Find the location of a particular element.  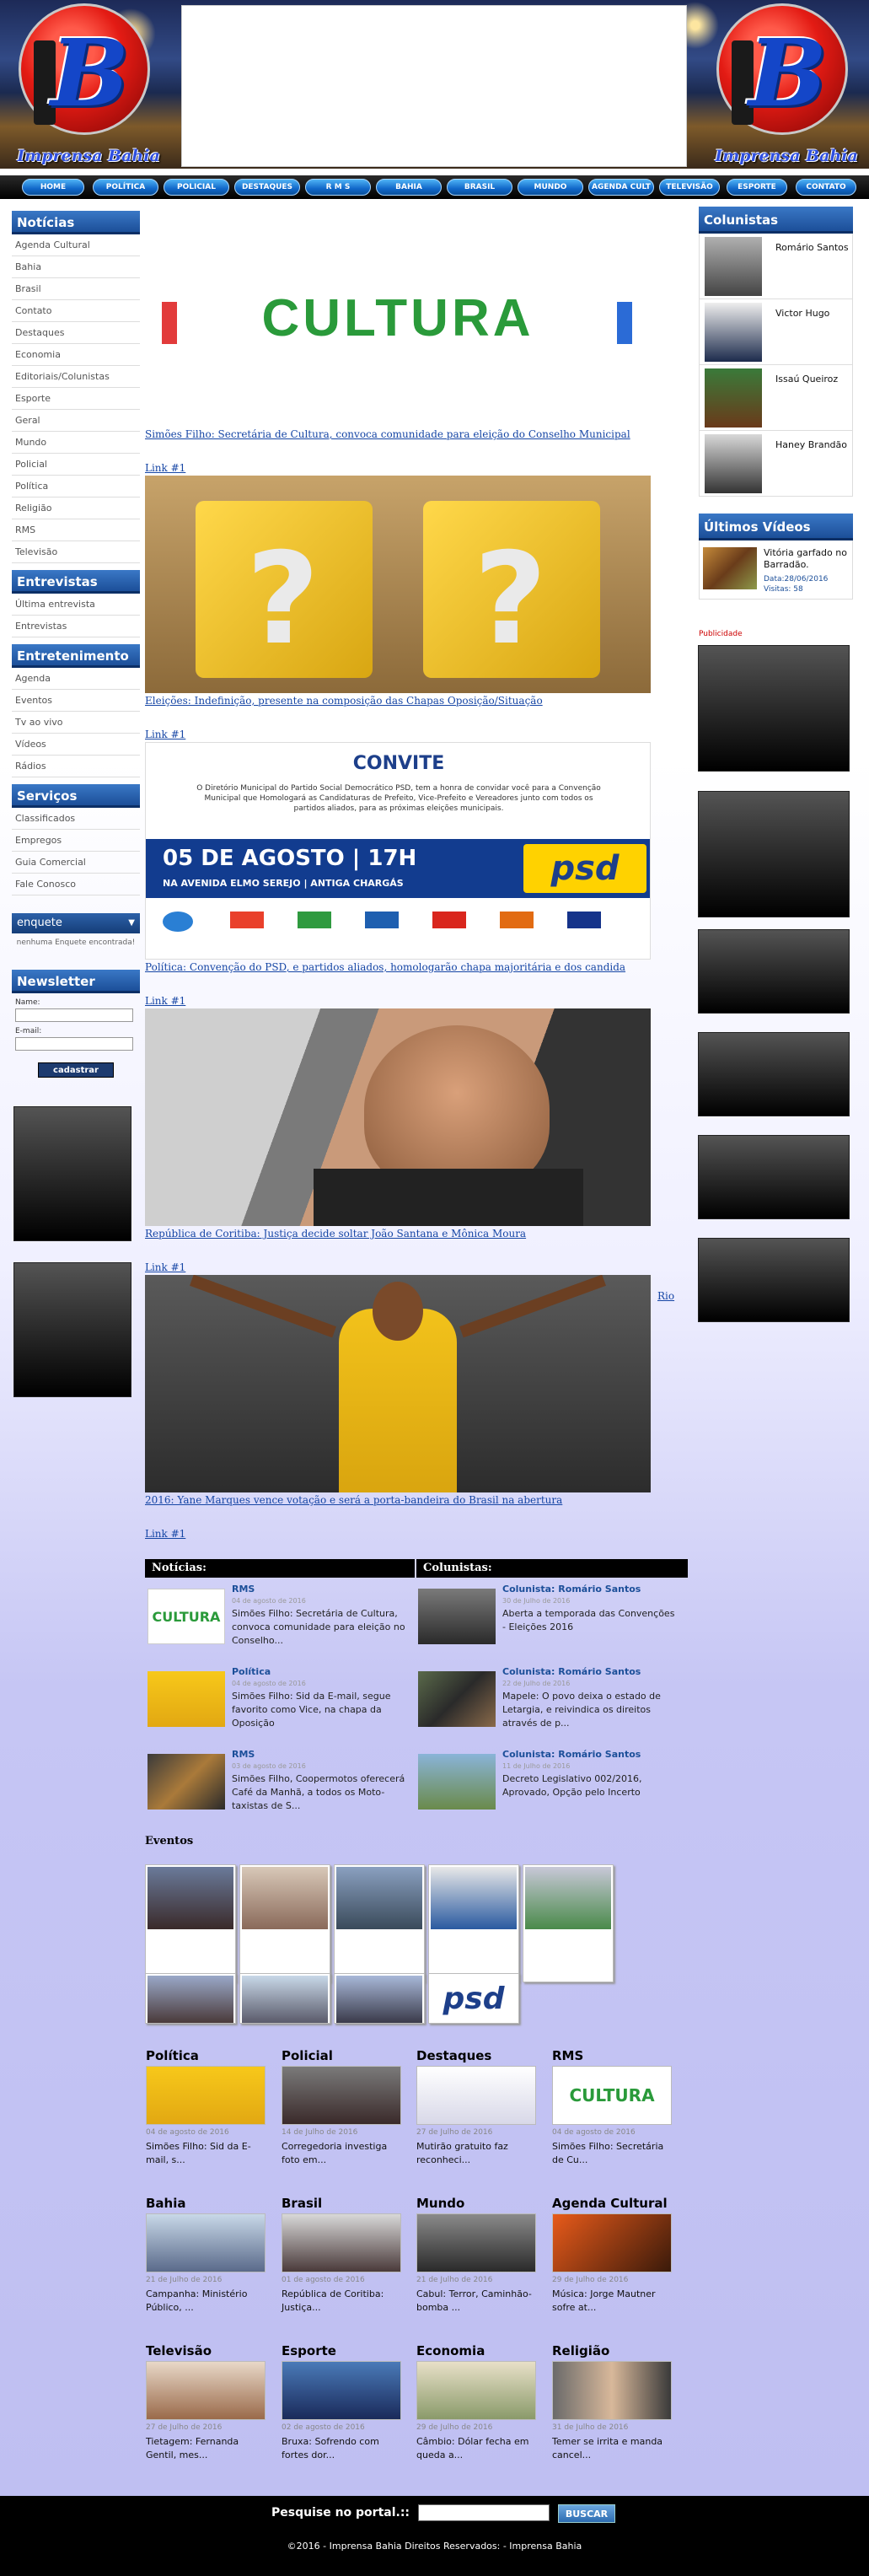

logo-left: B Imprensa Bahia is located at coordinates (84, 87).